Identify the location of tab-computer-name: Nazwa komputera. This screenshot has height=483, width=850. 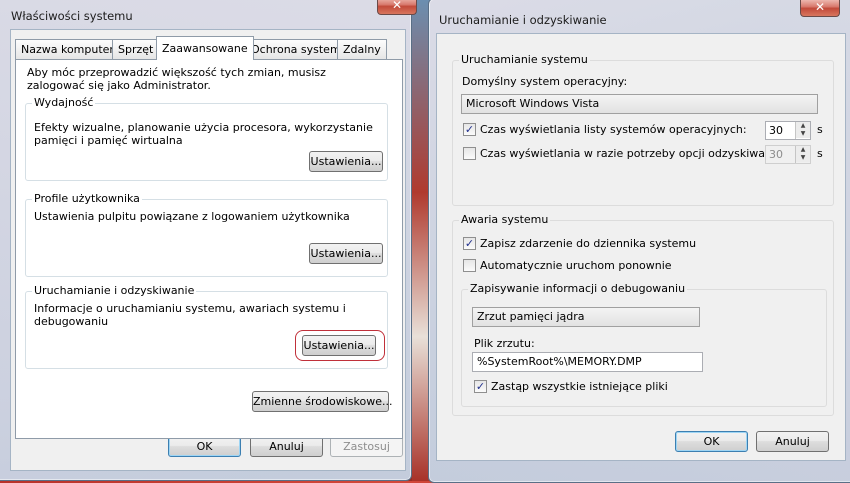
(71, 49).